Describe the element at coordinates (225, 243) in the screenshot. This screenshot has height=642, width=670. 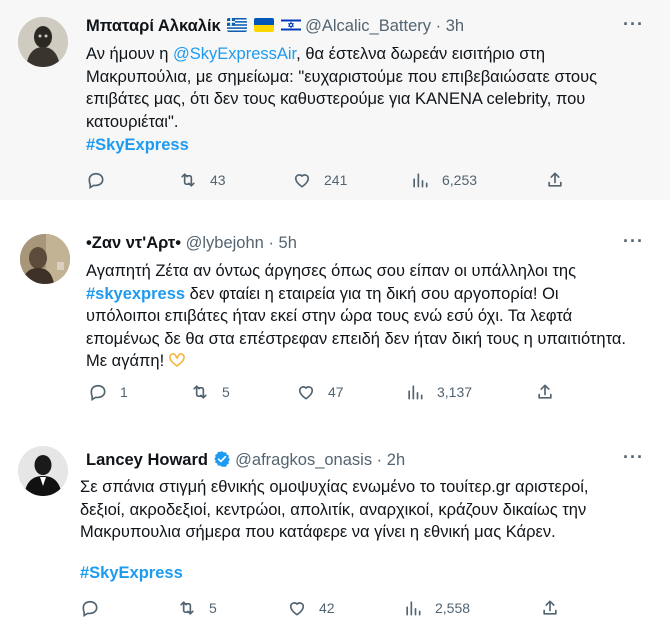
I see `user-handle: @lybejohn` at that location.